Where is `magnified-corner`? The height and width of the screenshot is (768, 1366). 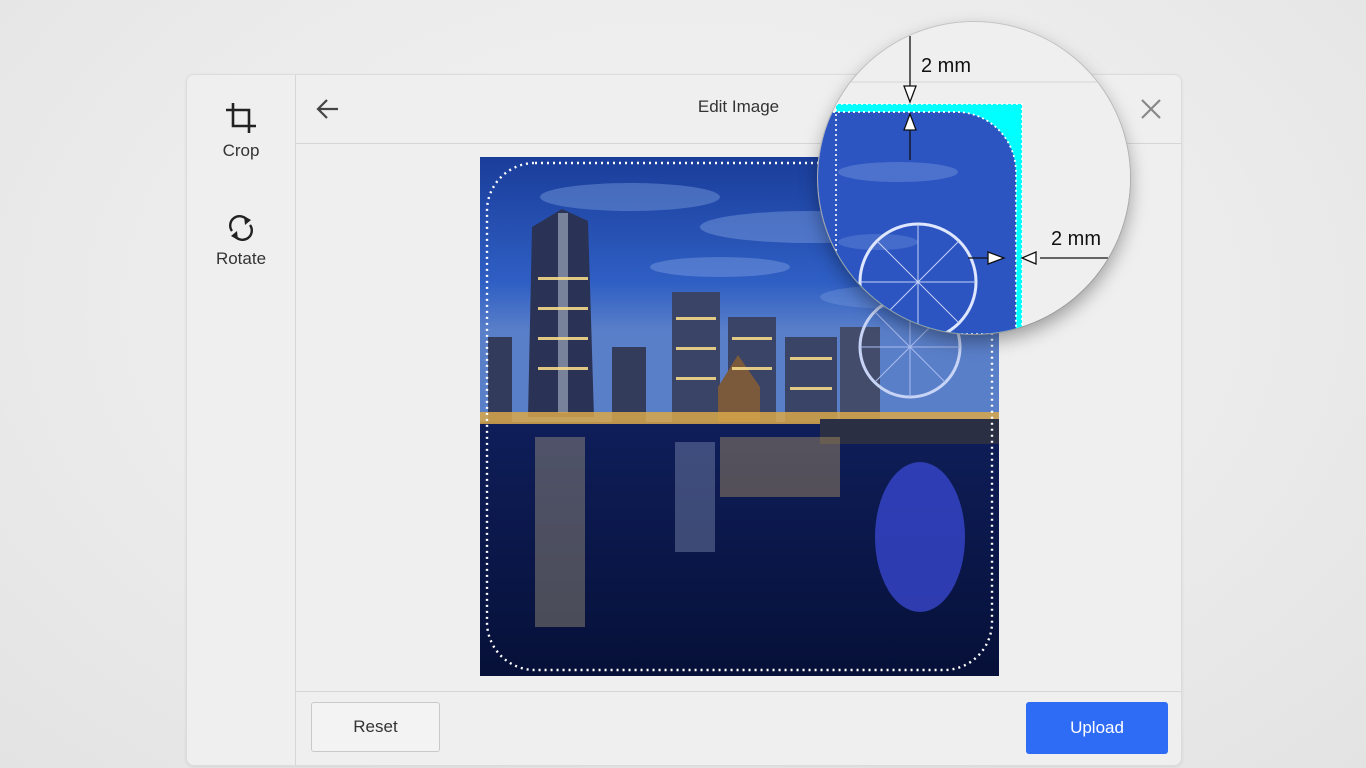 magnified-corner is located at coordinates (974, 178).